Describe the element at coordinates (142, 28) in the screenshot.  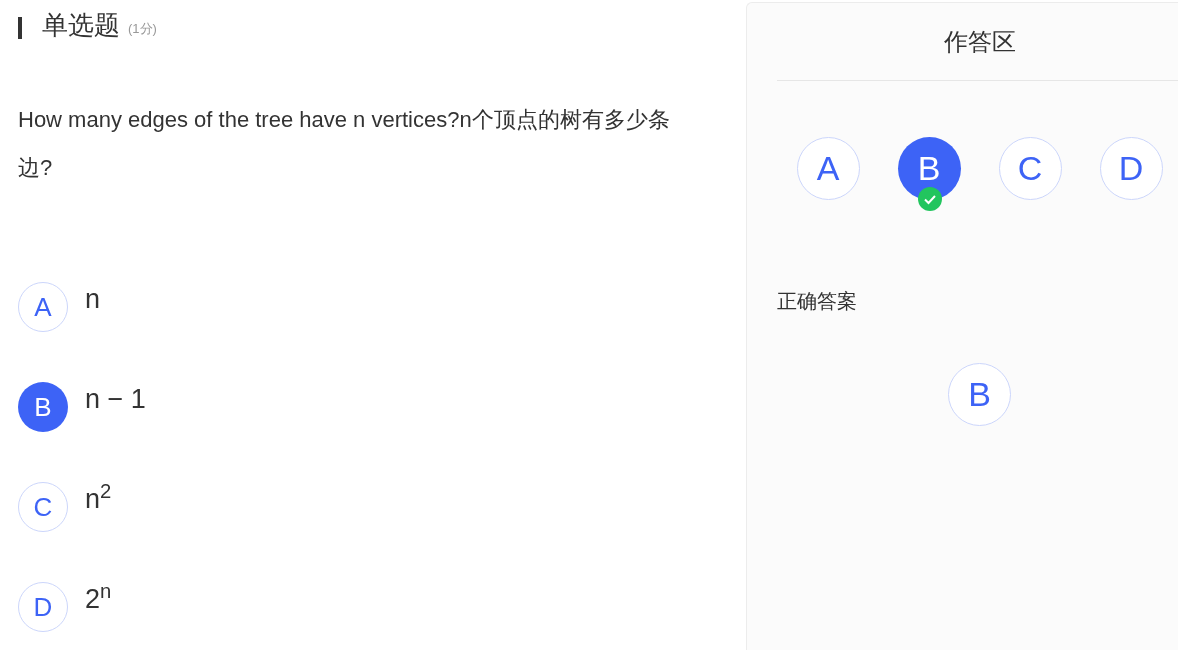
I see `question-score: (1分)` at that location.